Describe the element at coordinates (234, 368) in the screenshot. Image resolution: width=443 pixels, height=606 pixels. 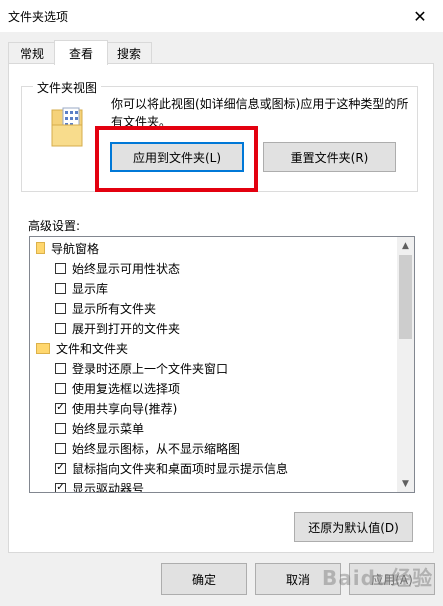
I see `list-item: 登录时还原上一个文件夹窗口` at that location.